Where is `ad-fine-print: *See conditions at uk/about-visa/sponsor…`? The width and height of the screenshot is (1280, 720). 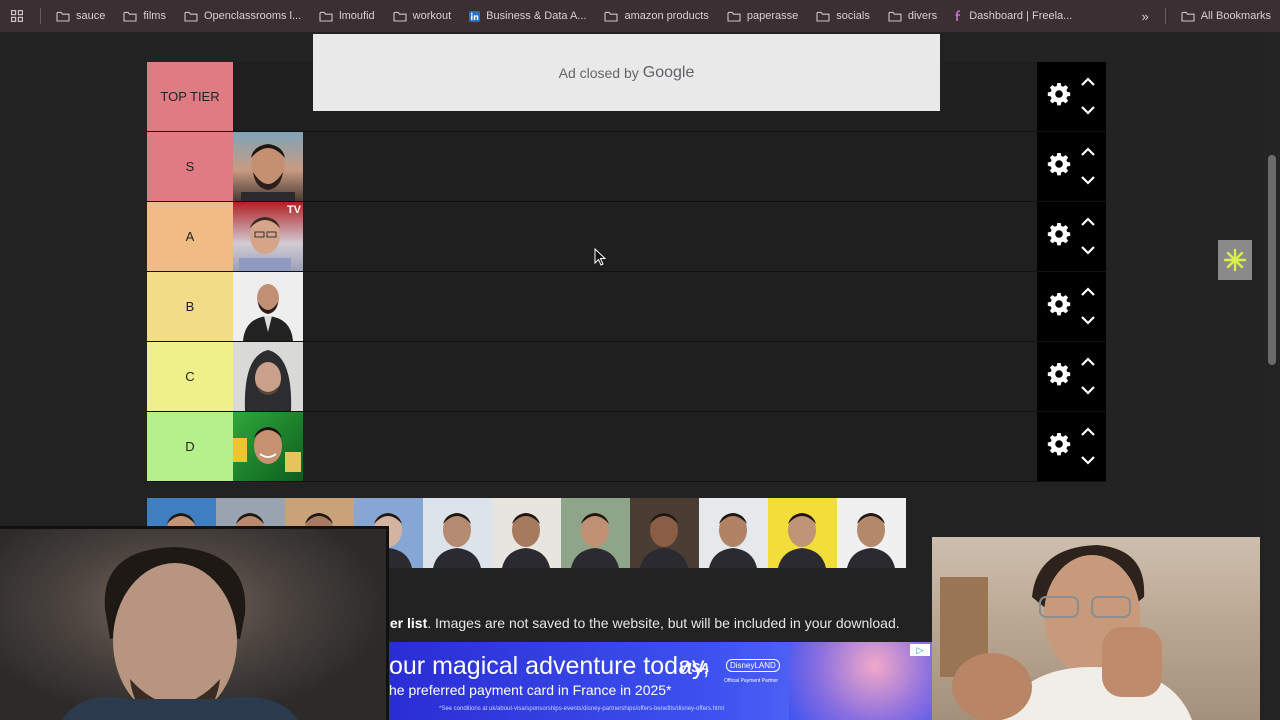 ad-fine-print: *See conditions at uk/about-visa/sponsor… is located at coordinates (581, 709).